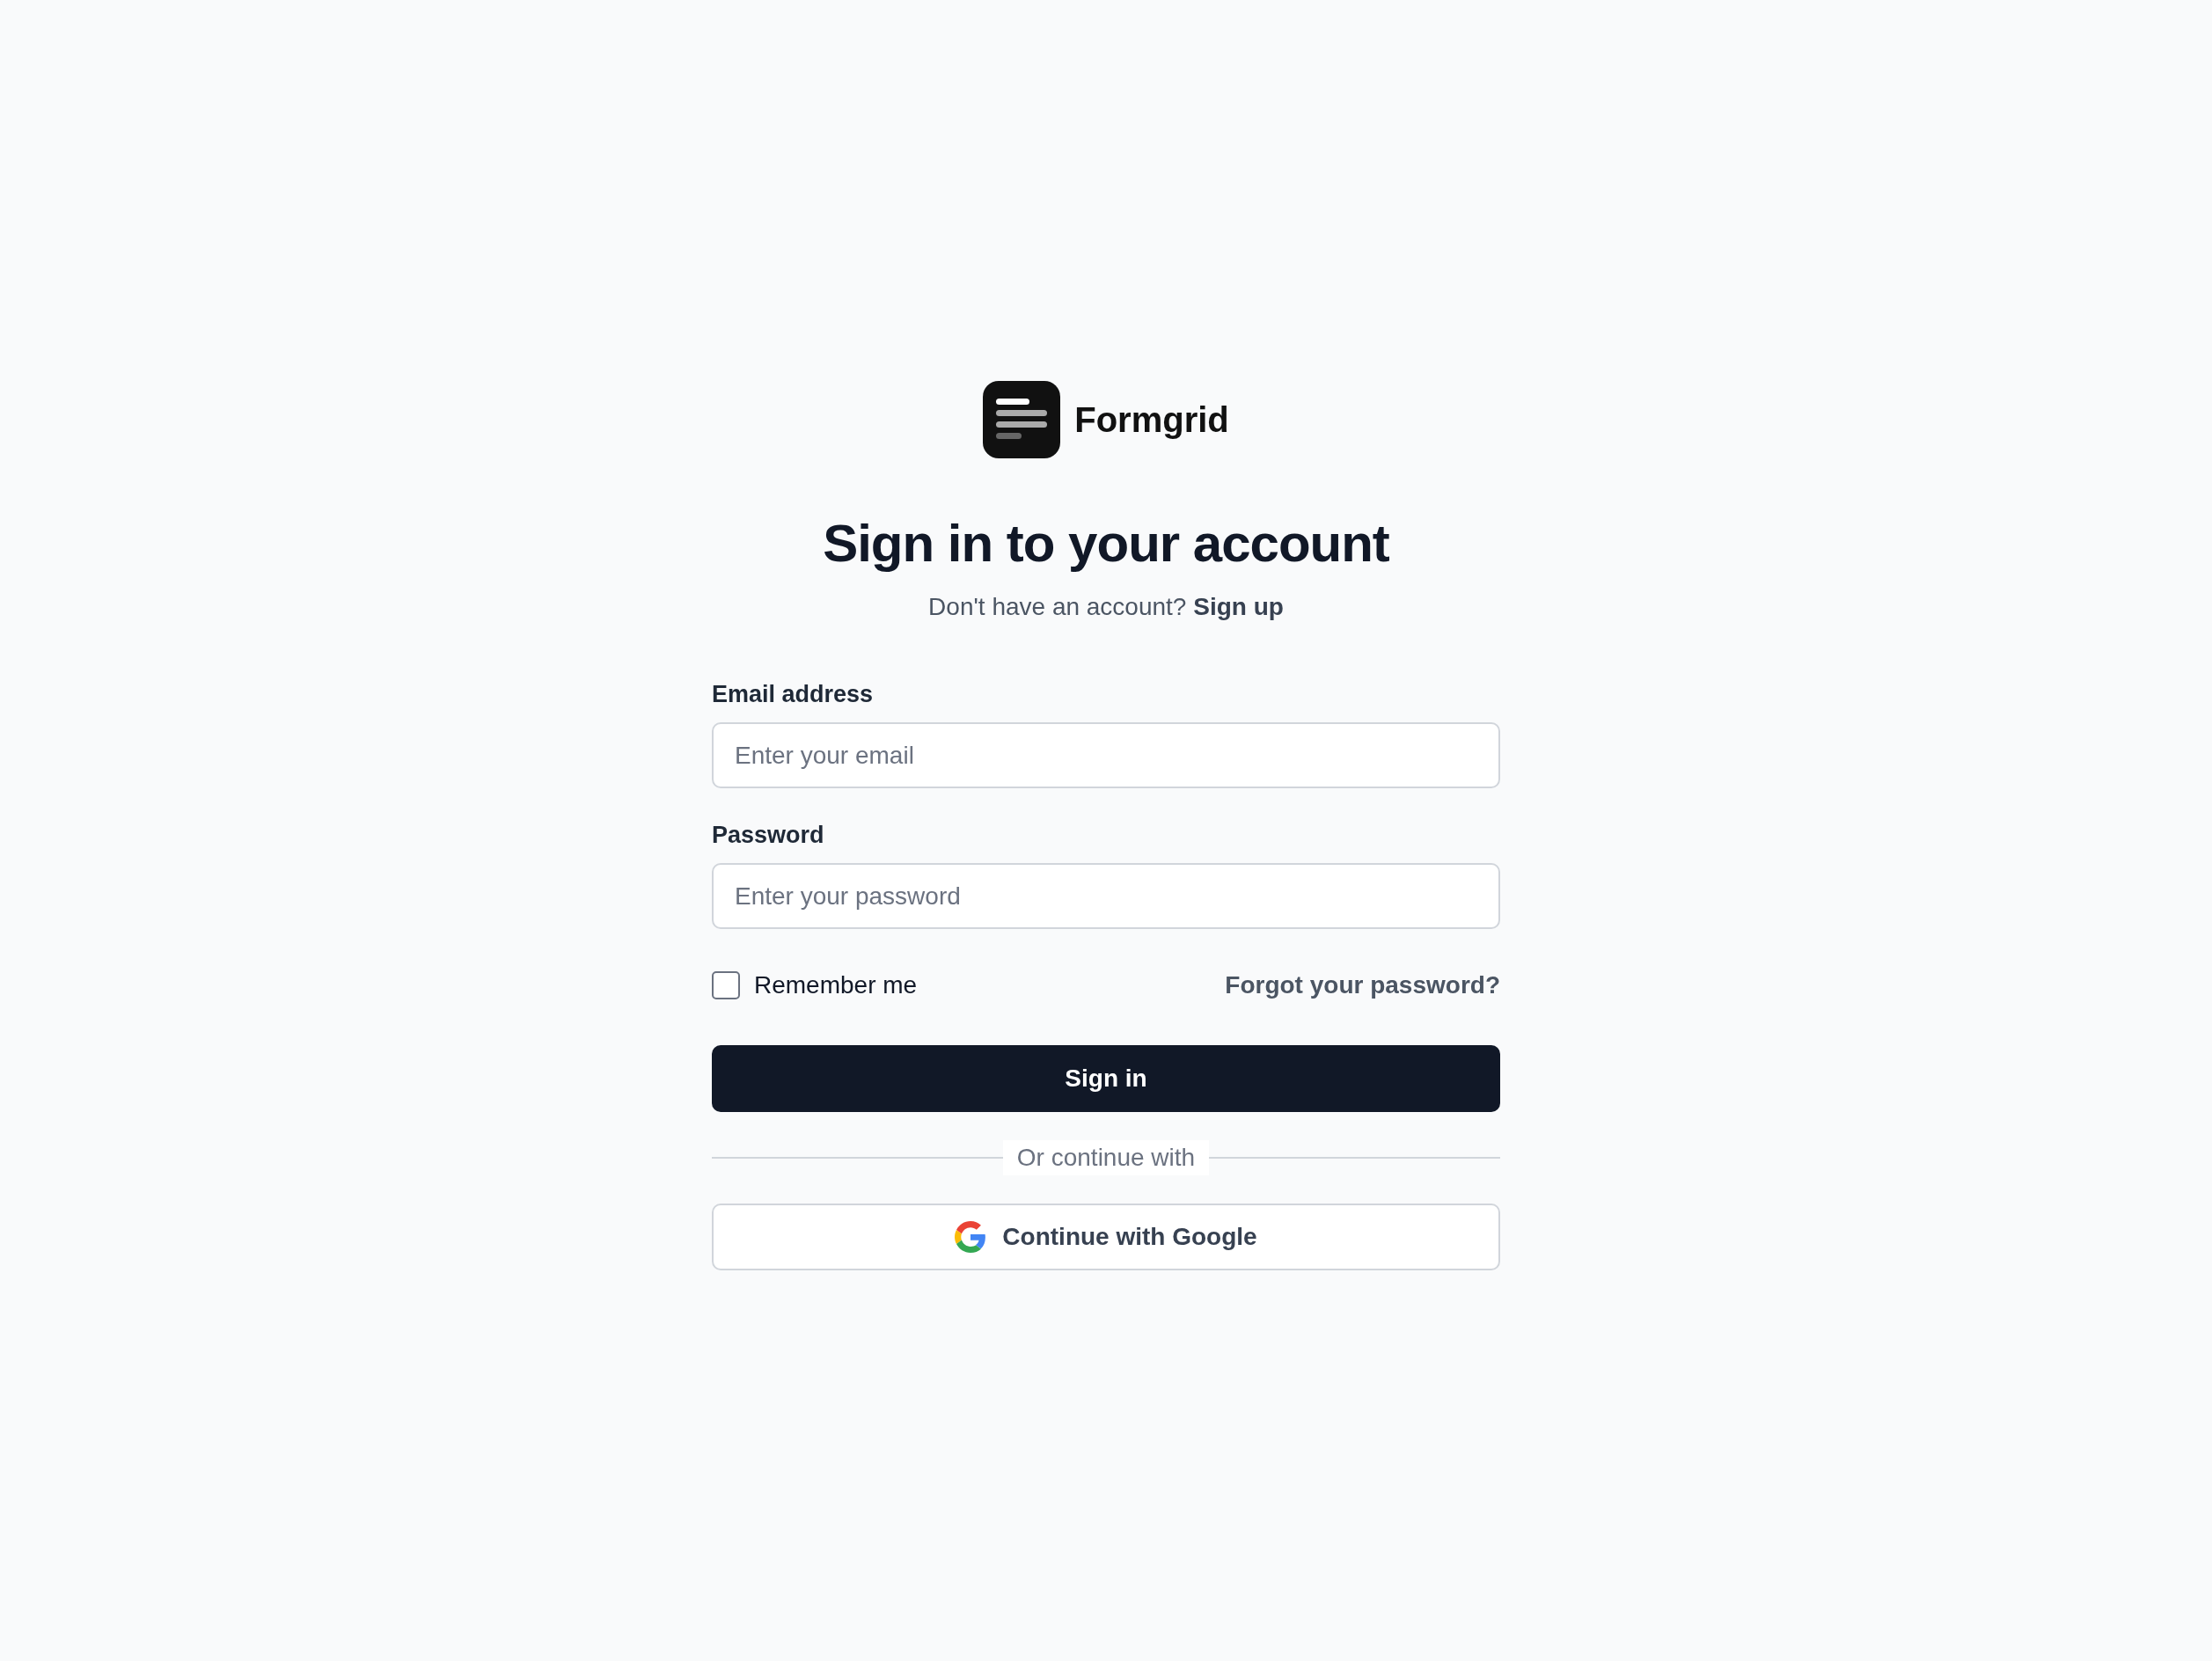 Image resolution: width=2212 pixels, height=1661 pixels. Describe the element at coordinates (1106, 1237) in the screenshot. I see `google-sign-in-button: Continue with Google` at that location.